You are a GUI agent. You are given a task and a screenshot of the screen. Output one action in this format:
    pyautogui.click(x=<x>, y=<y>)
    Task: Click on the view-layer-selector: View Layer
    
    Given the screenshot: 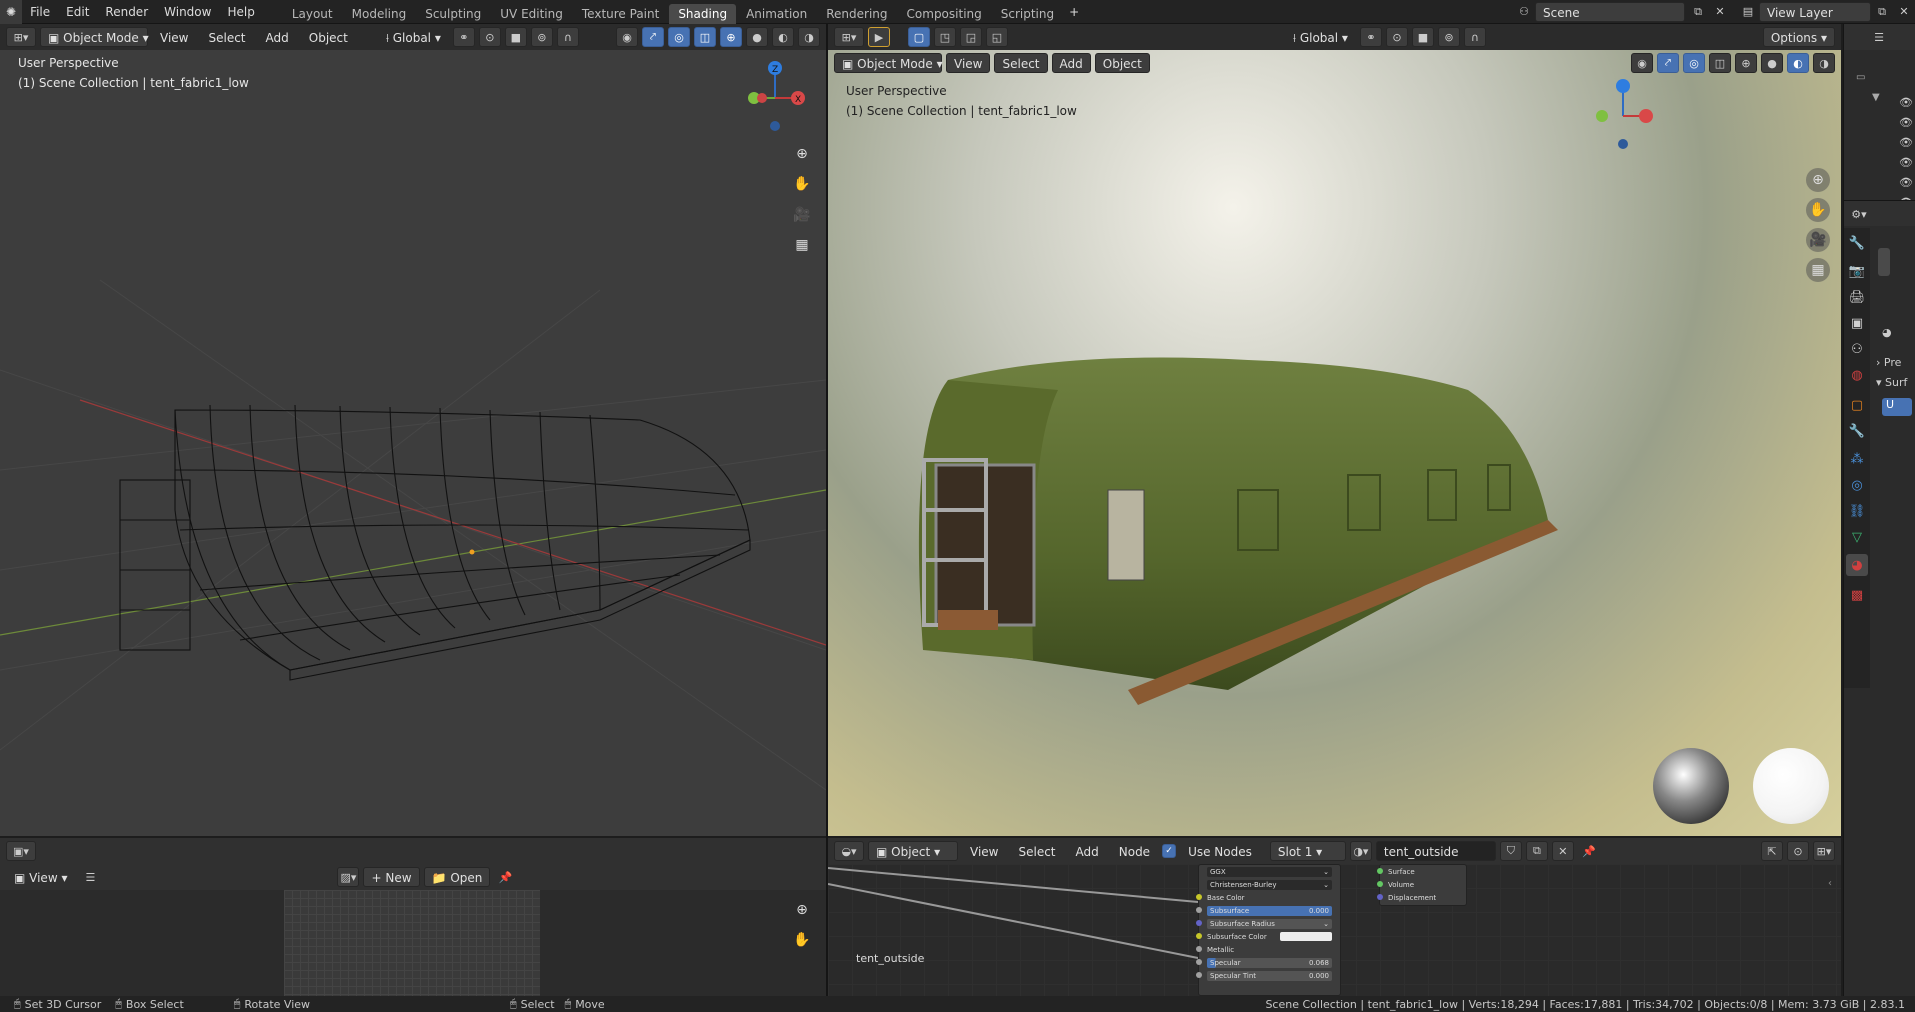 What is the action you would take?
    pyautogui.click(x=1815, y=11)
    